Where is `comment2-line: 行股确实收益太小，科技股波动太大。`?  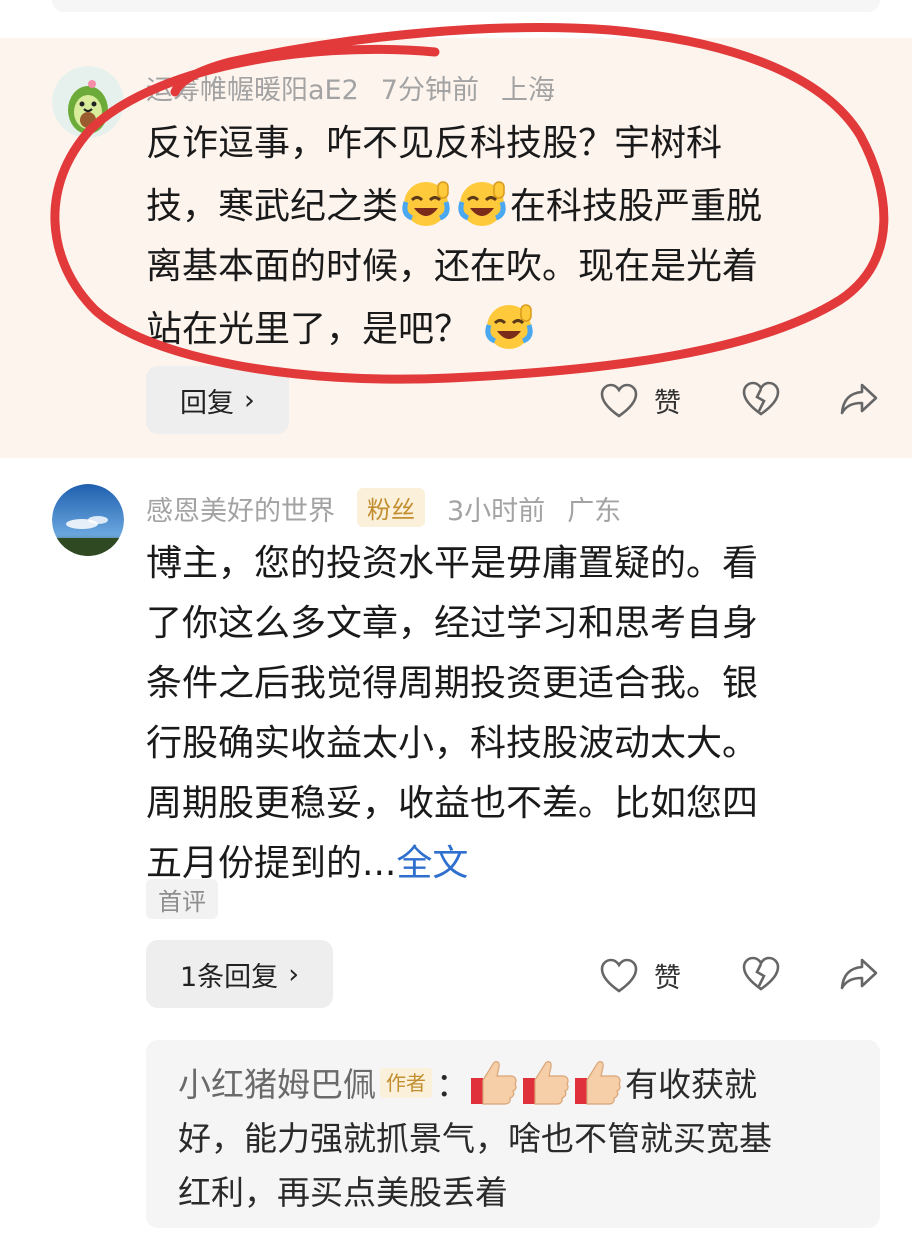 comment2-line: 行股确实收益太小，科技股波动太大。 is located at coordinates (452, 743).